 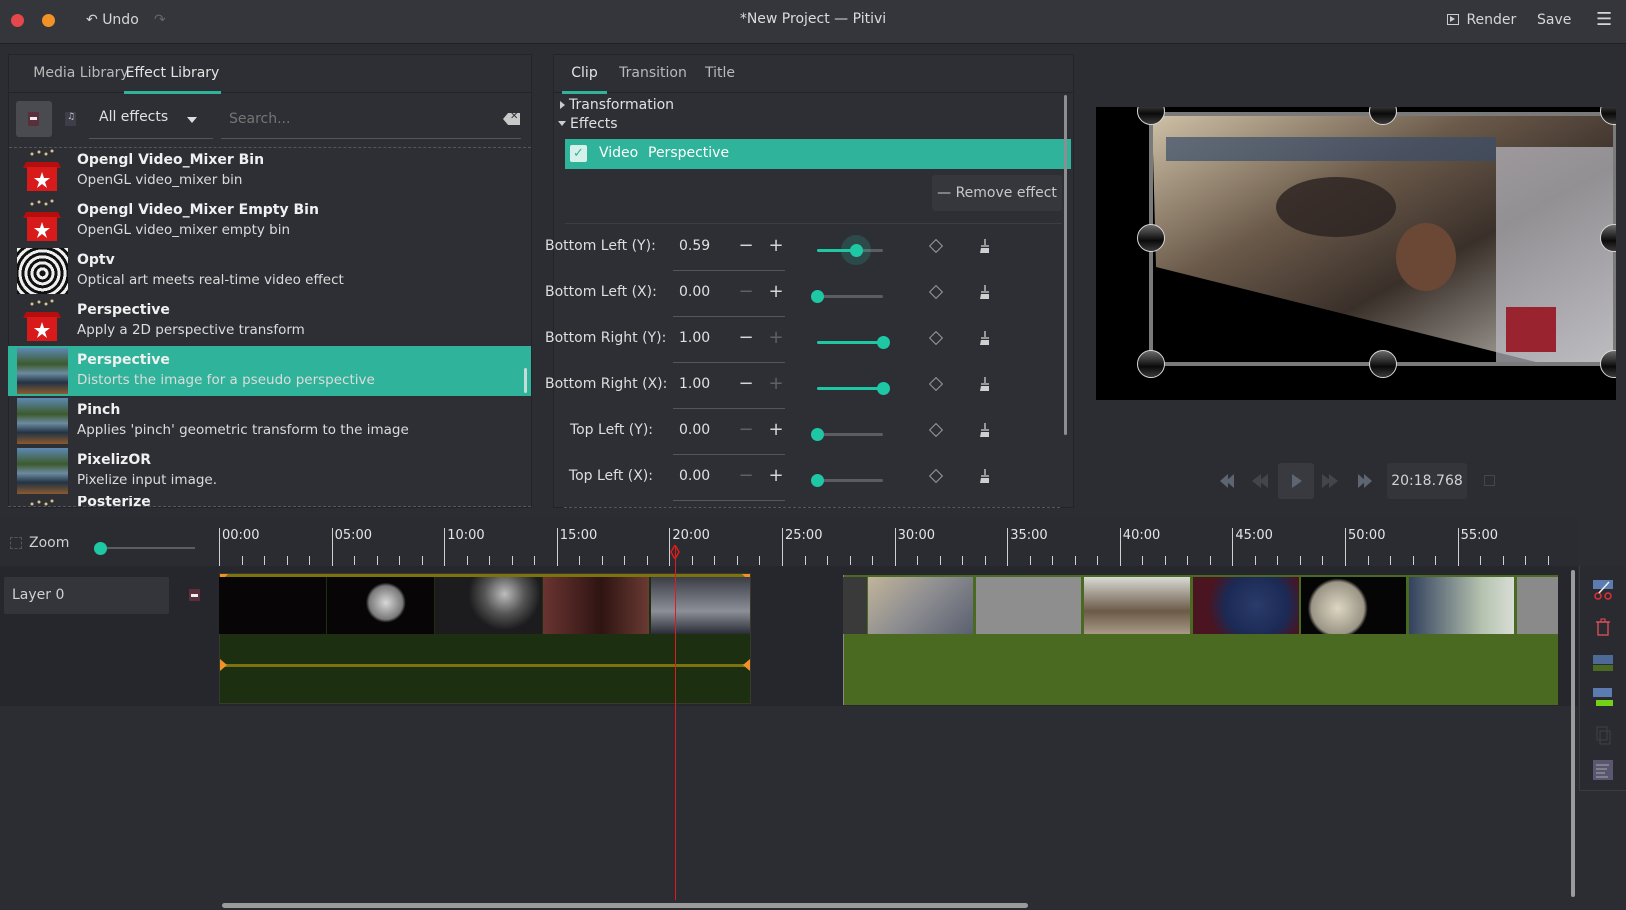 I want to click on delete-icon, so click(x=1603, y=627).